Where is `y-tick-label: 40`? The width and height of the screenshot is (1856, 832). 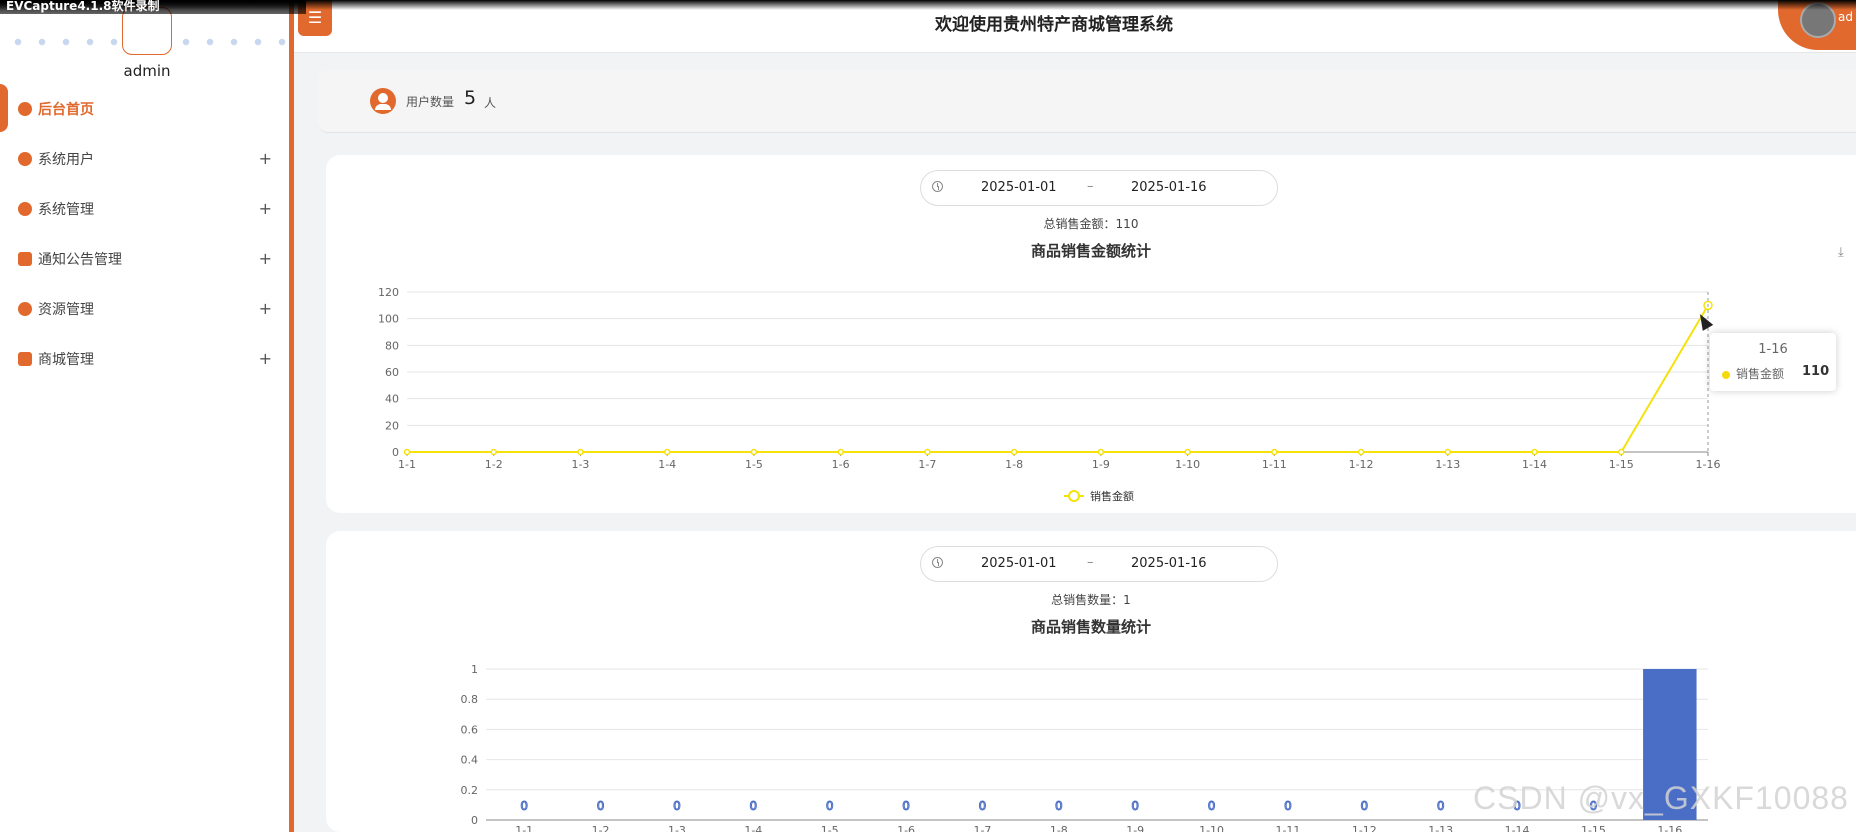 y-tick-label: 40 is located at coordinates (392, 399).